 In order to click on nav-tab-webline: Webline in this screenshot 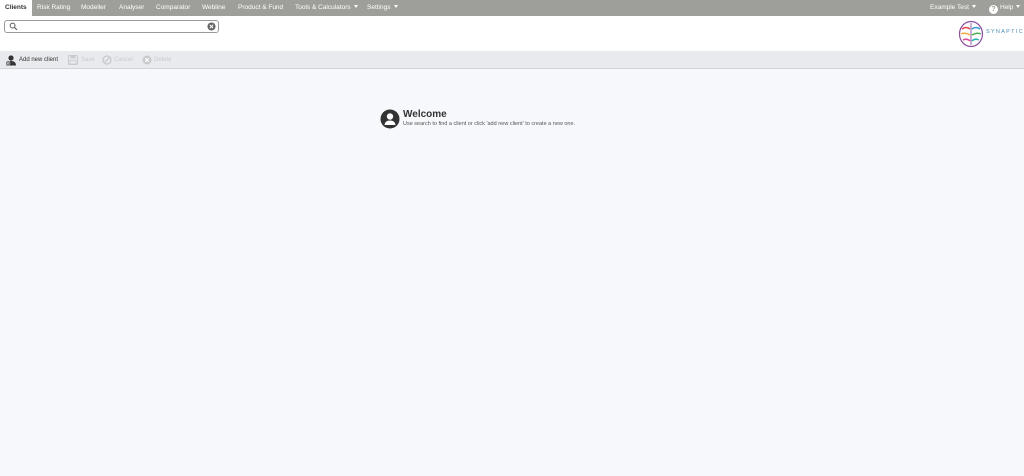, I will do `click(213, 8)`.